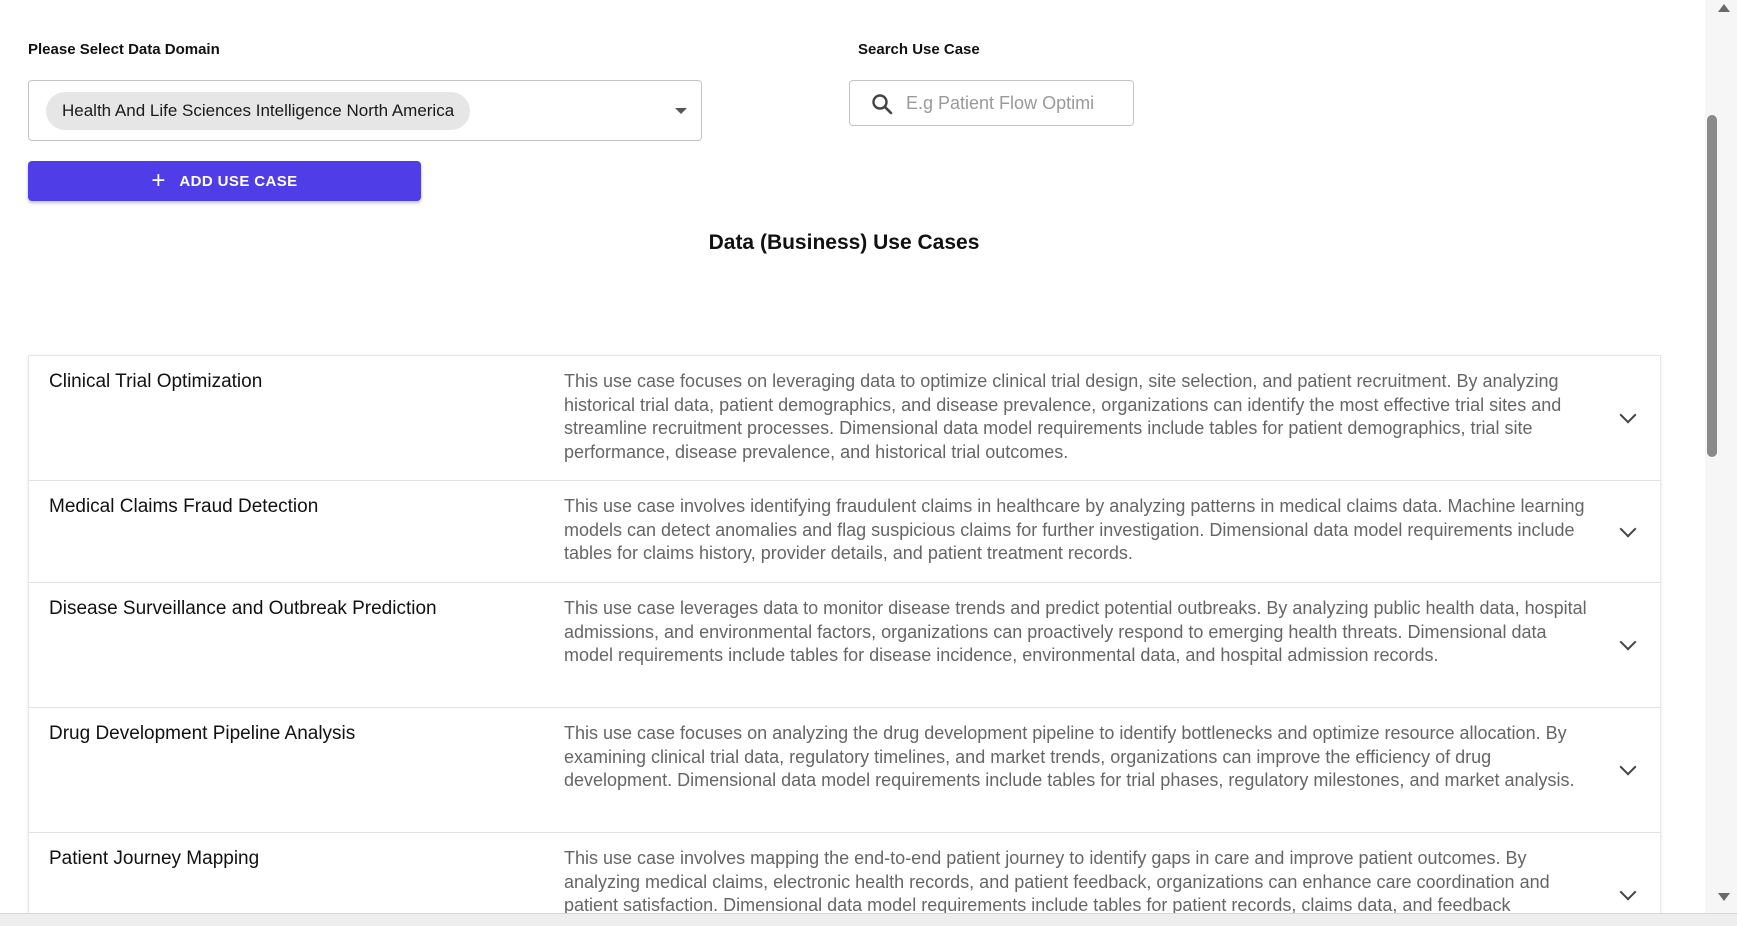 The image size is (1737, 926). I want to click on scrollbar-thumb, so click(1712, 286).